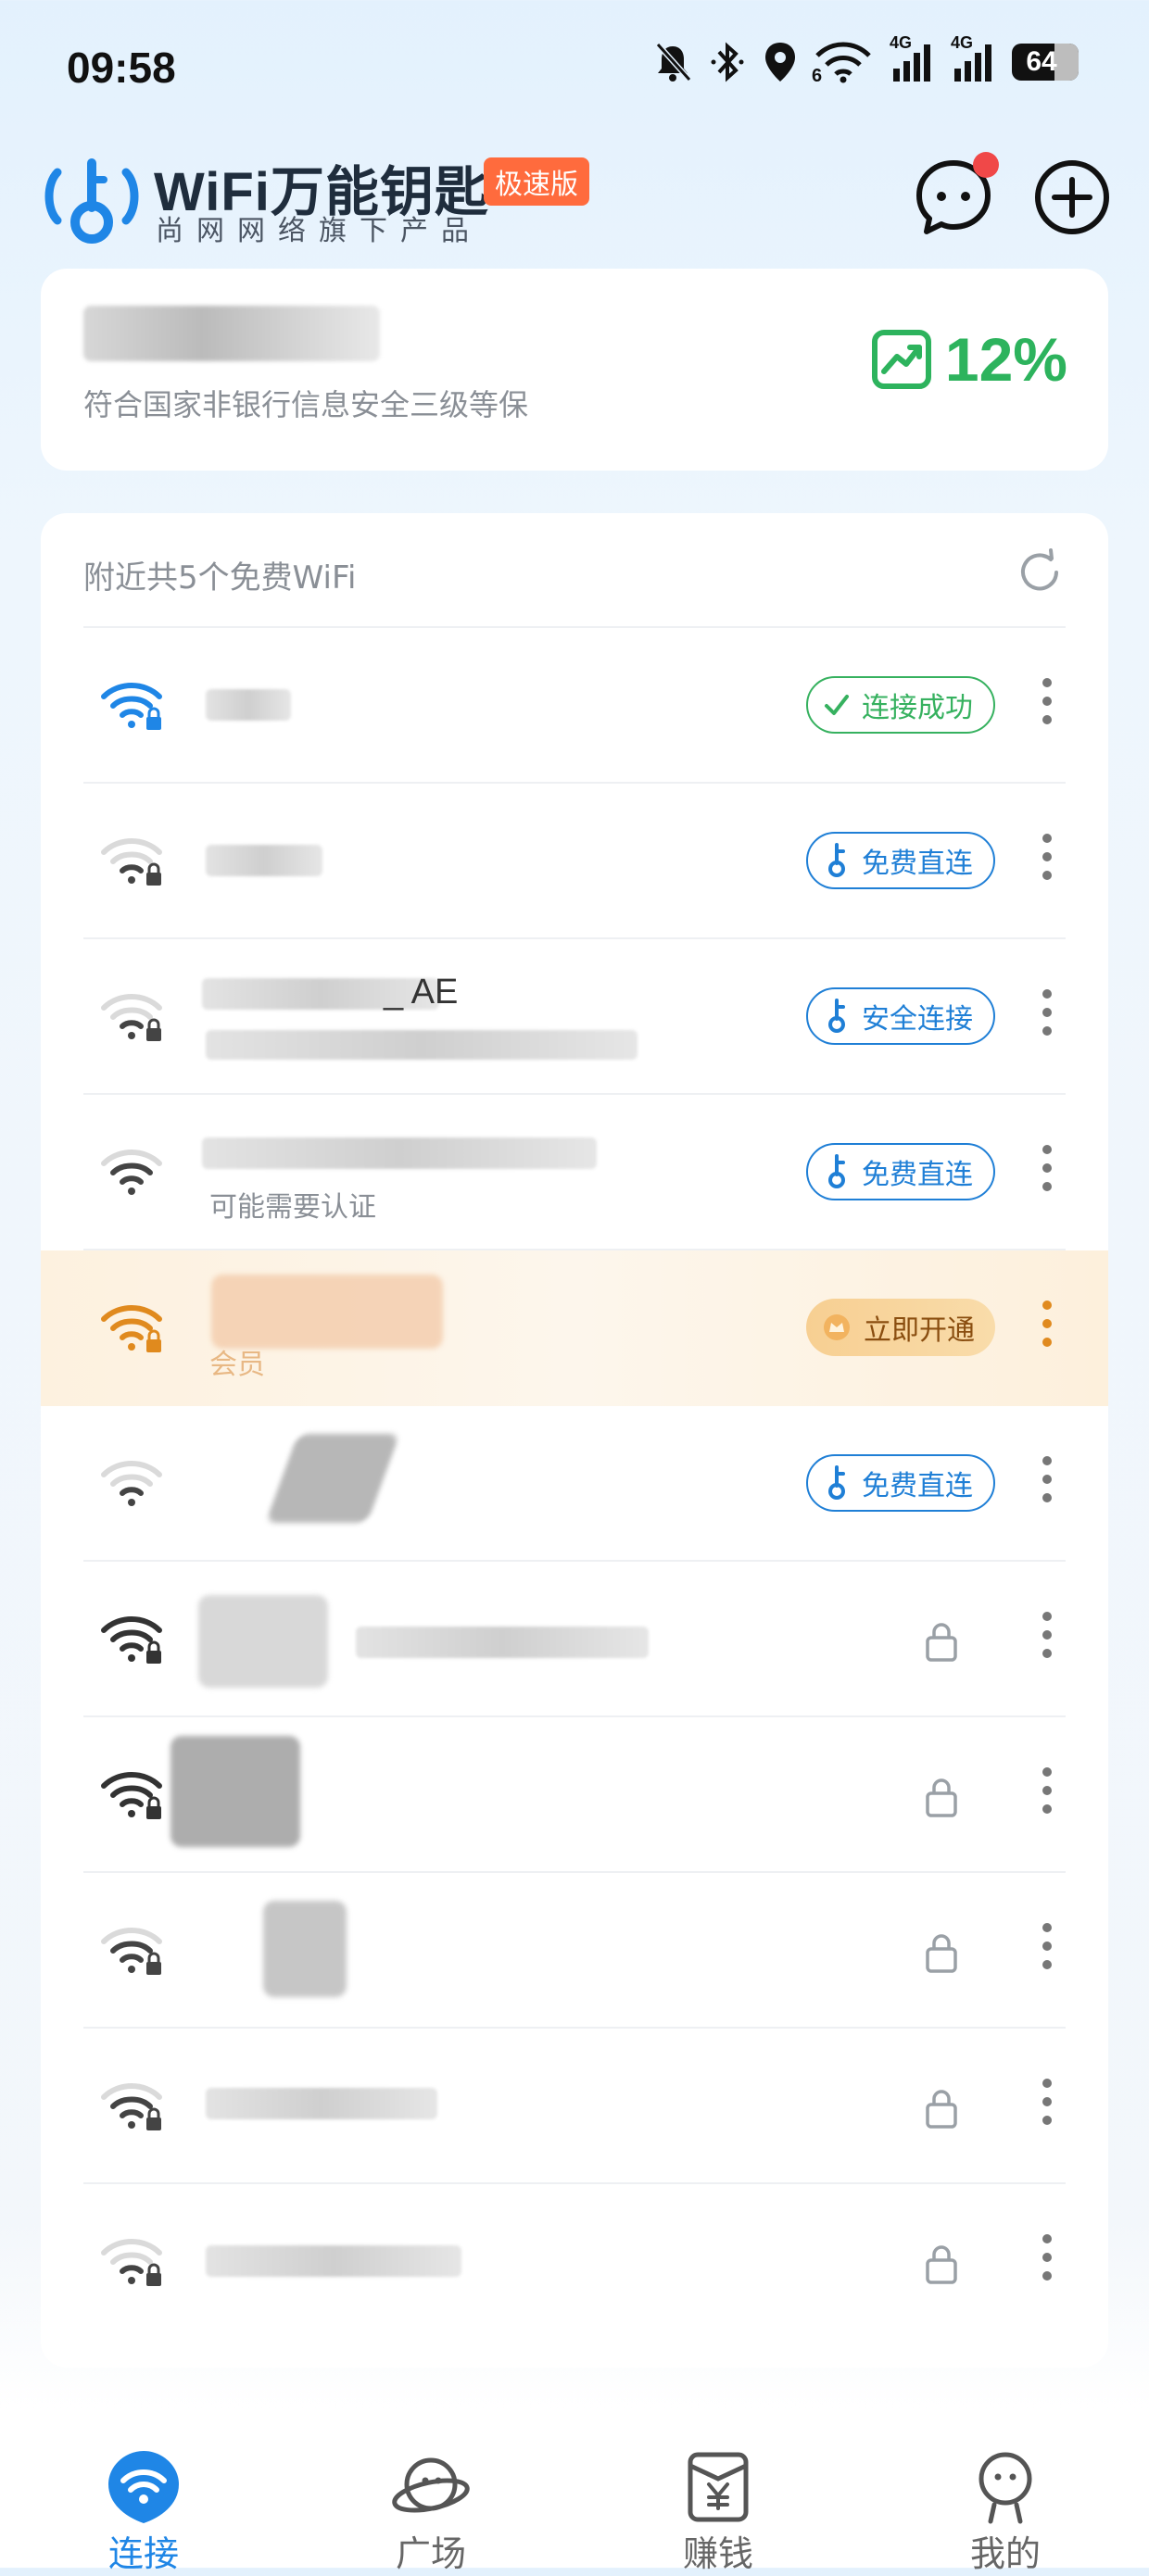 The height and width of the screenshot is (2576, 1149). Describe the element at coordinates (91, 201) in the screenshot. I see `wifi-key-logo-icon` at that location.